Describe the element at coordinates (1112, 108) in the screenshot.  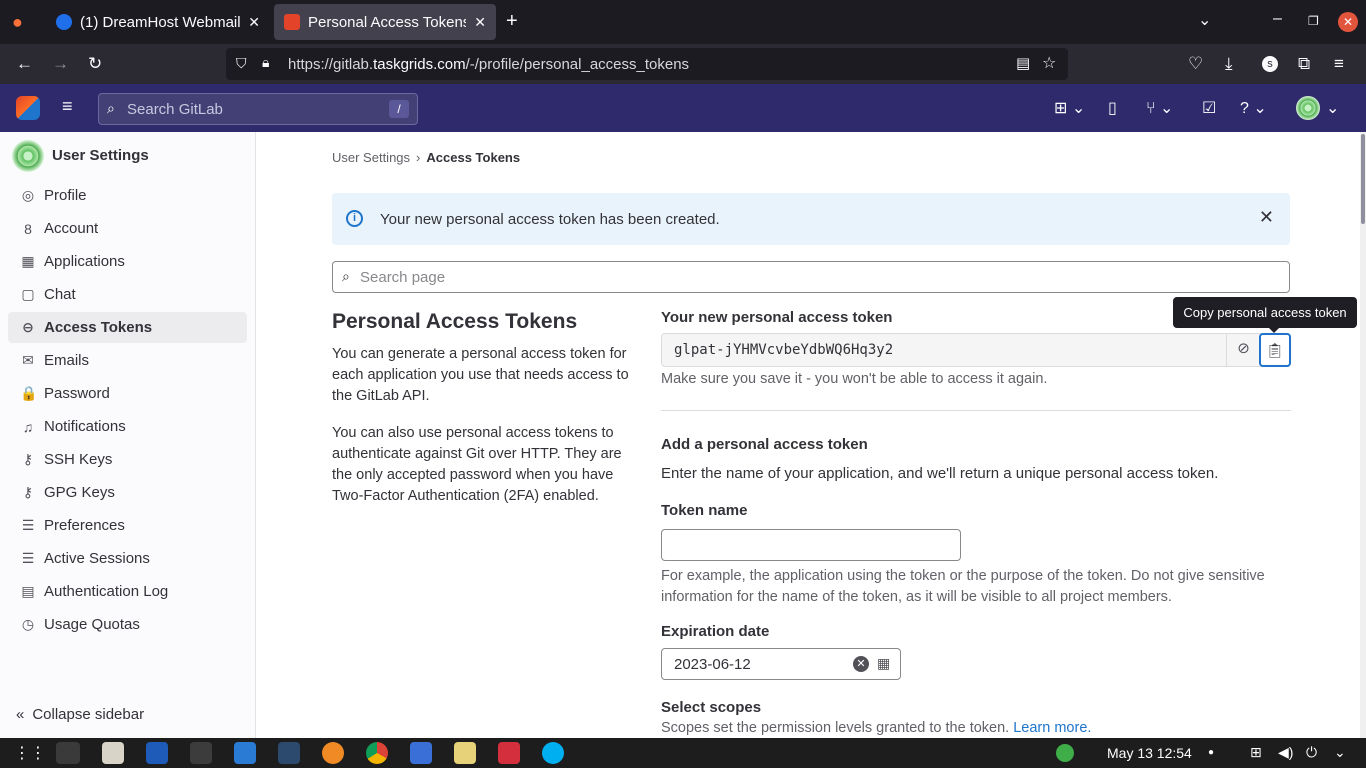
I see `issues-icon: ▯` at that location.